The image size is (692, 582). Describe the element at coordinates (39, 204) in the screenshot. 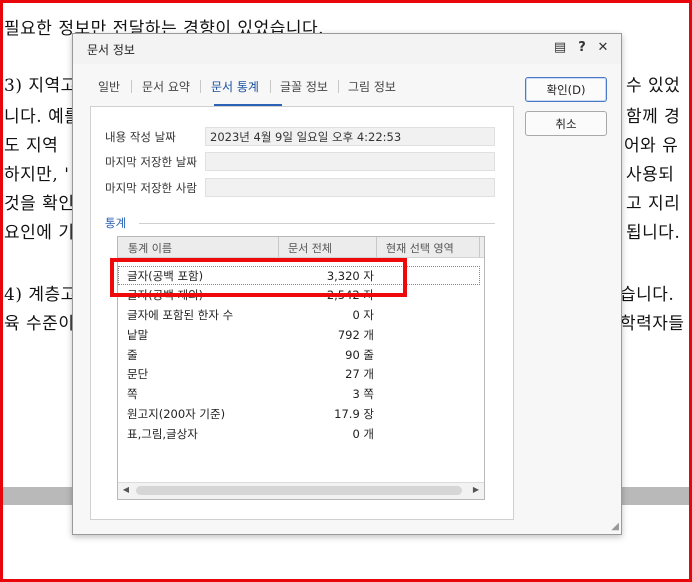

I see `doc-text-line: 것을 확인` at that location.